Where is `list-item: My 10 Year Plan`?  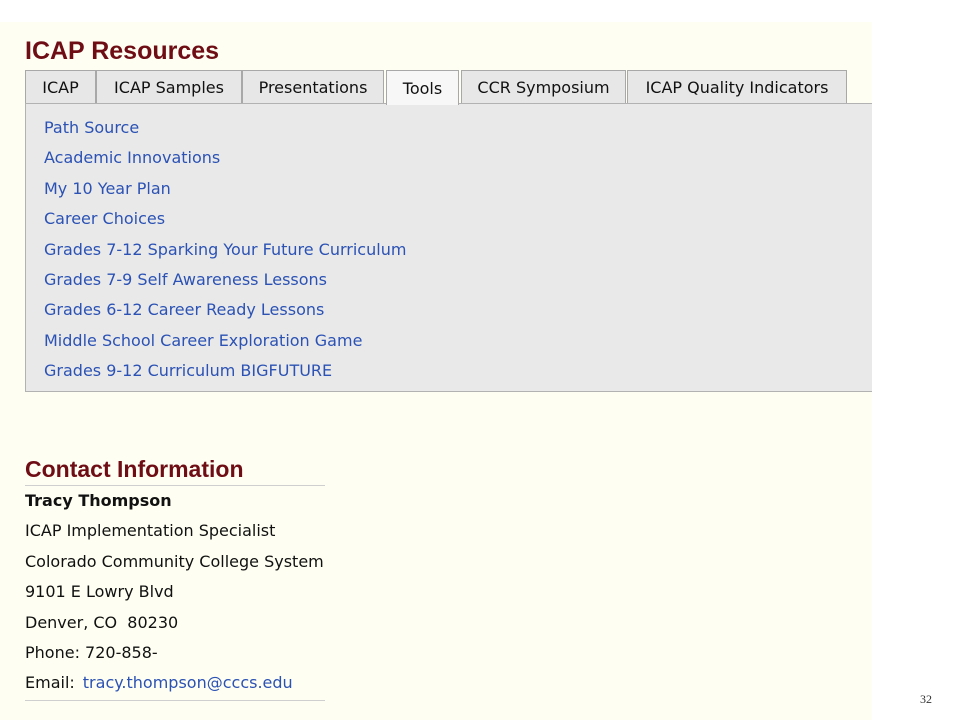
list-item: My 10 Year Plan is located at coordinates (225, 189).